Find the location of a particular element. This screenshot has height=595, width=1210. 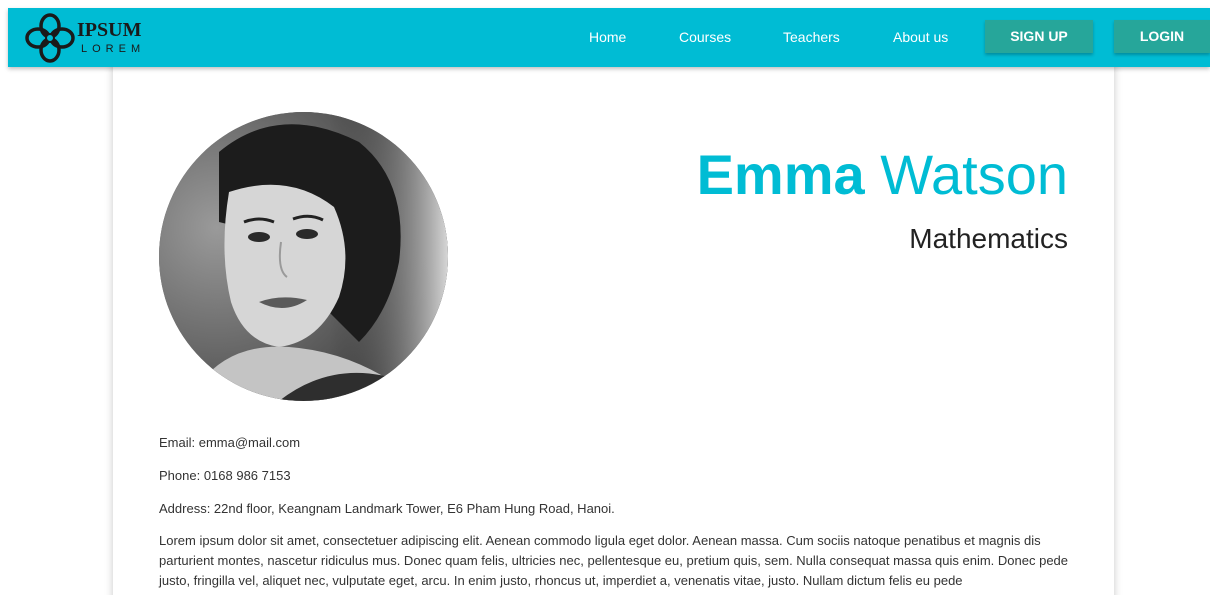

login-button: LOGIN is located at coordinates (1162, 36).